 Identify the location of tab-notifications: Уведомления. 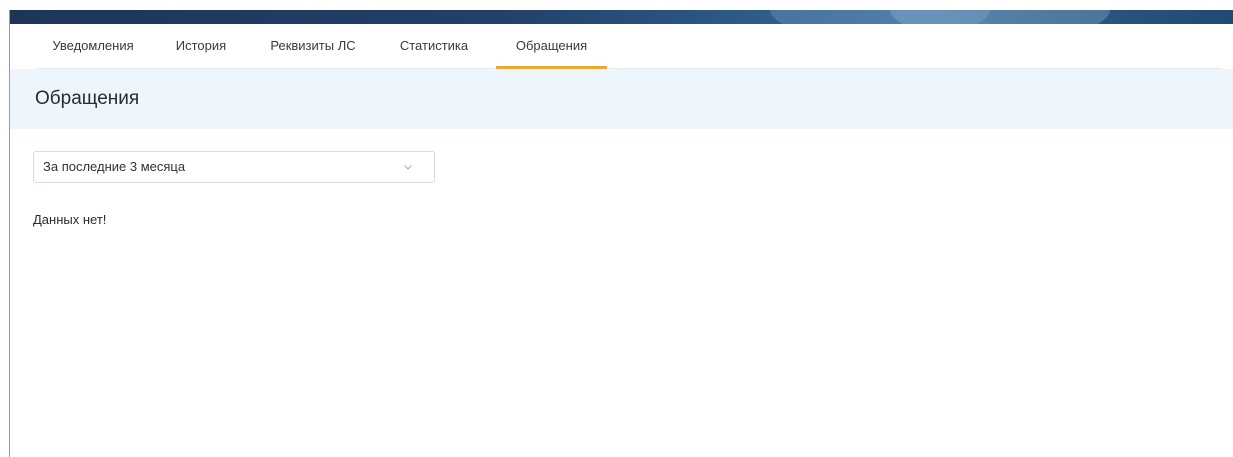
(93, 46).